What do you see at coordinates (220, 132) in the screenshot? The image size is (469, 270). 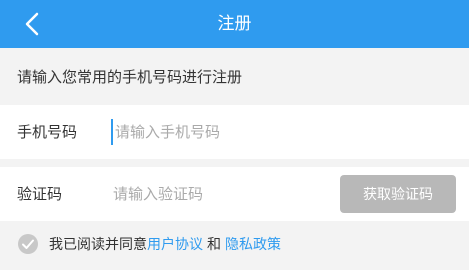 I see `phone-input` at bounding box center [220, 132].